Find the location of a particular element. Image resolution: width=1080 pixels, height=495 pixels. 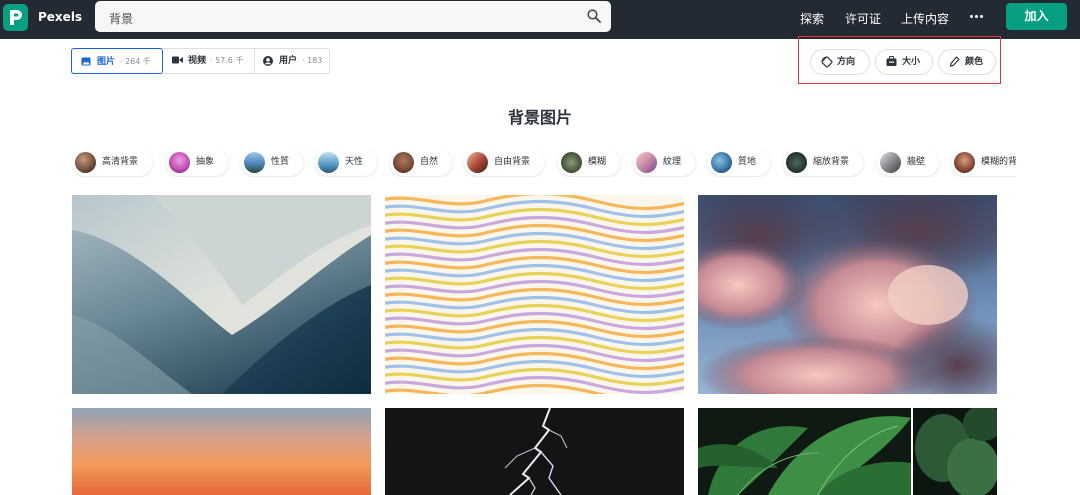

size-filter-label: 大小 is located at coordinates (911, 62).